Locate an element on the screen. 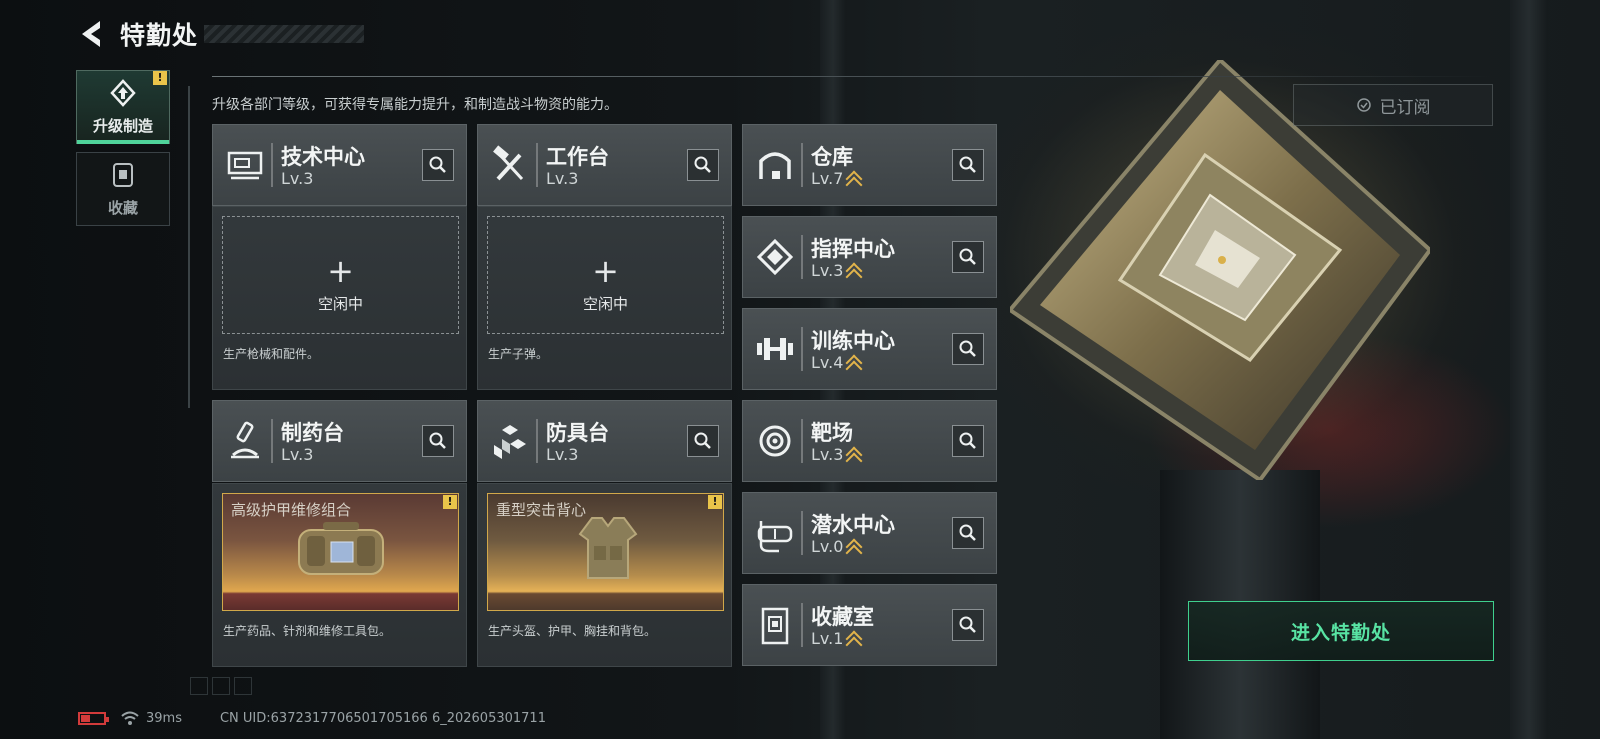 The width and height of the screenshot is (1600, 739). collection-room-icon is located at coordinates (775, 626).